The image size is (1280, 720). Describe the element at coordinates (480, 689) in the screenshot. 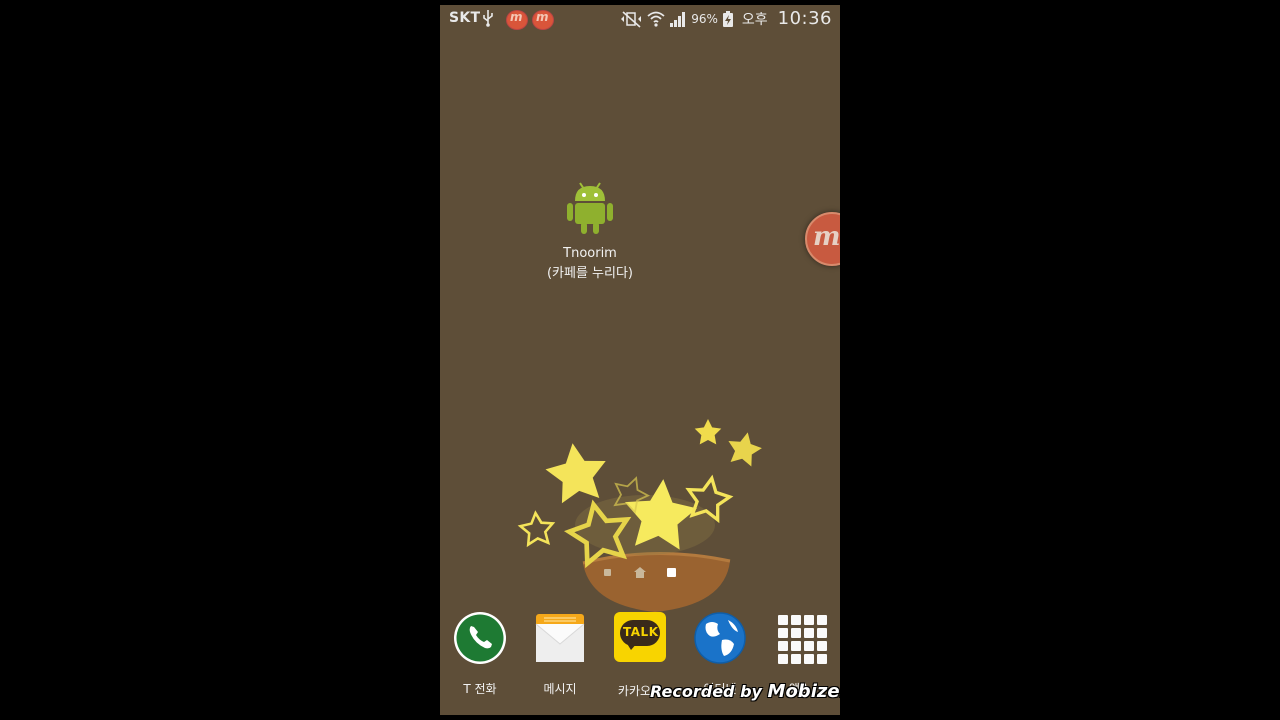

I see `dock-label: T 전화` at that location.